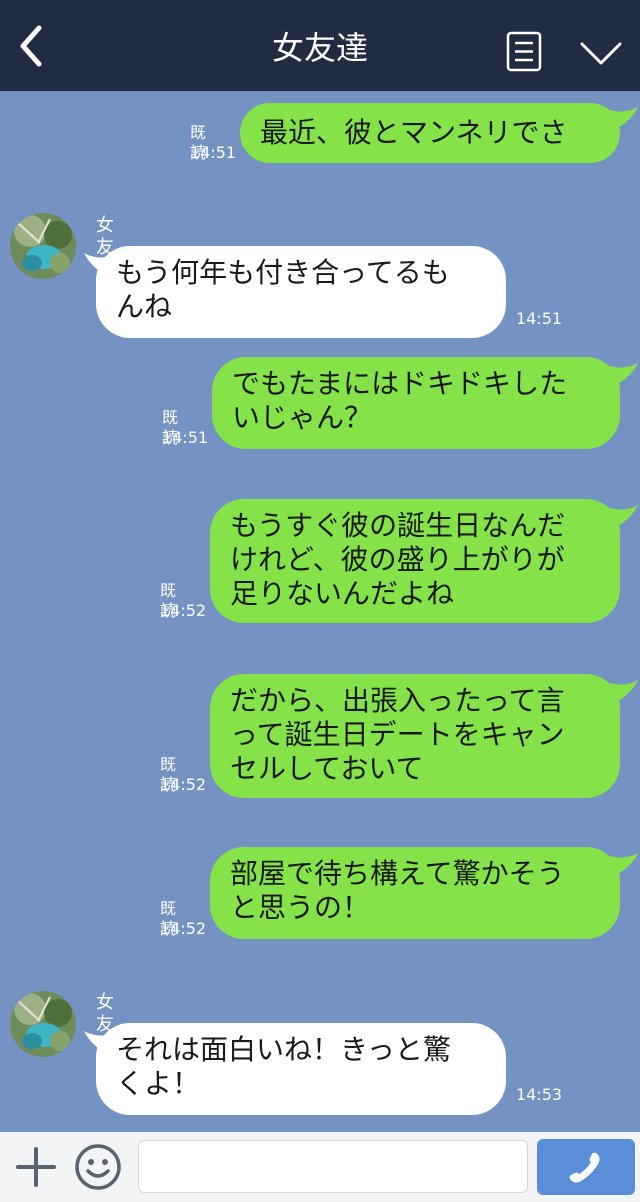 The image size is (640, 1202). I want to click on add-button, so click(36, 1167).